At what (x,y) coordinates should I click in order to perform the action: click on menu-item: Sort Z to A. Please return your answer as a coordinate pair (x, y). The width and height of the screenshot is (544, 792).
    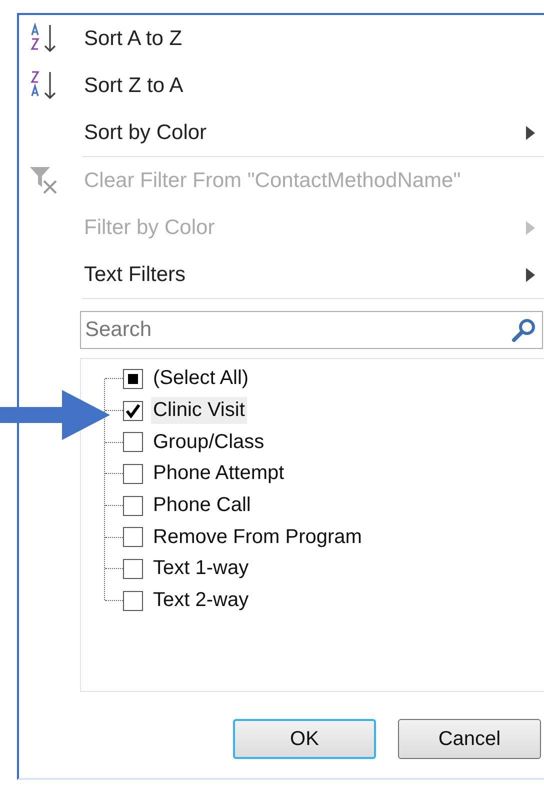
    Looking at the image, I should click on (280, 85).